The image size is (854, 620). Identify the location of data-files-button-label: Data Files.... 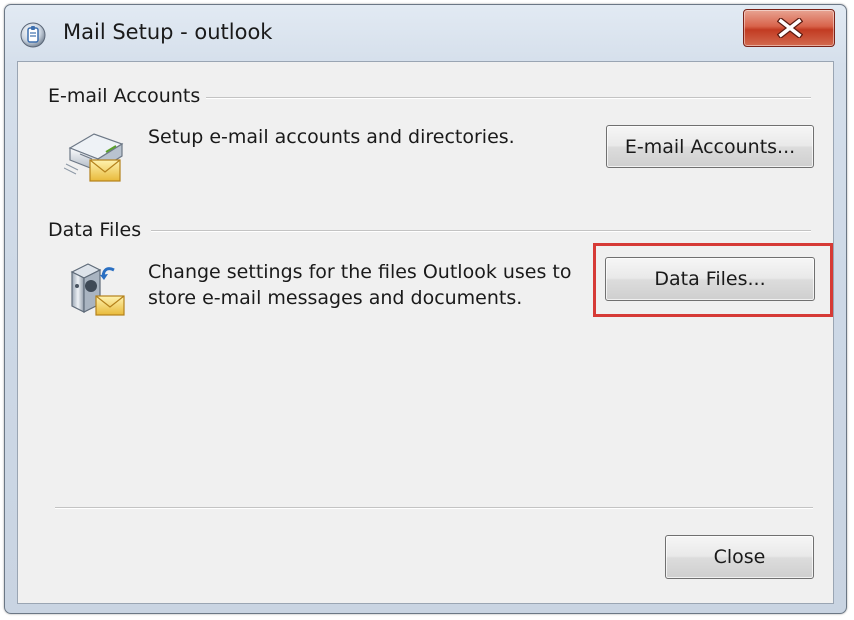
(710, 279).